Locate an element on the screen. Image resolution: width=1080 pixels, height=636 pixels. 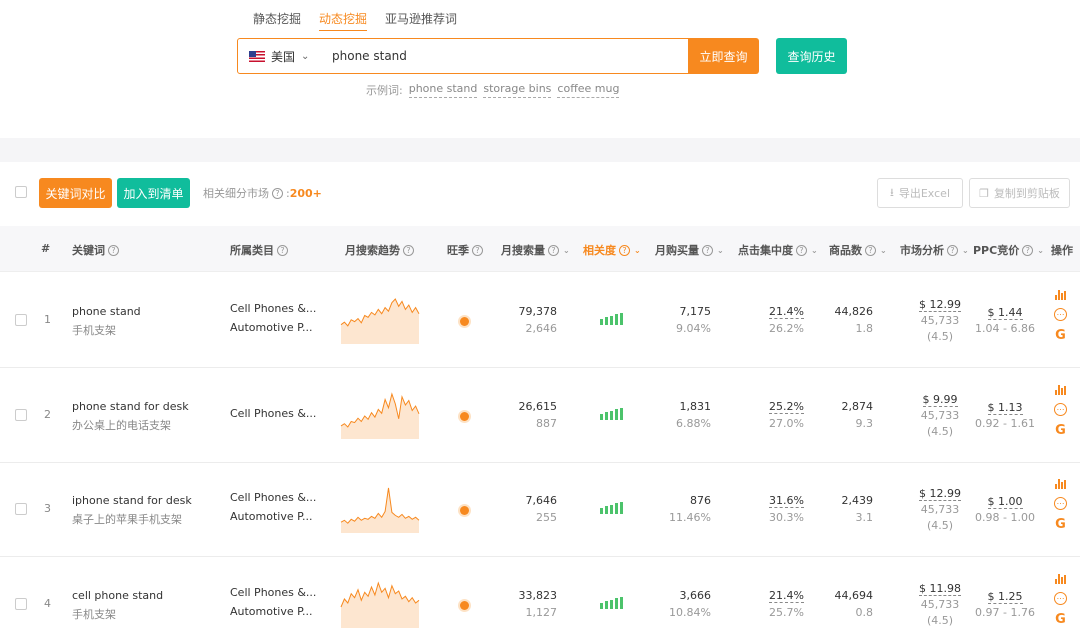
click-concentration: 25.2% is located at coordinates (786, 407).